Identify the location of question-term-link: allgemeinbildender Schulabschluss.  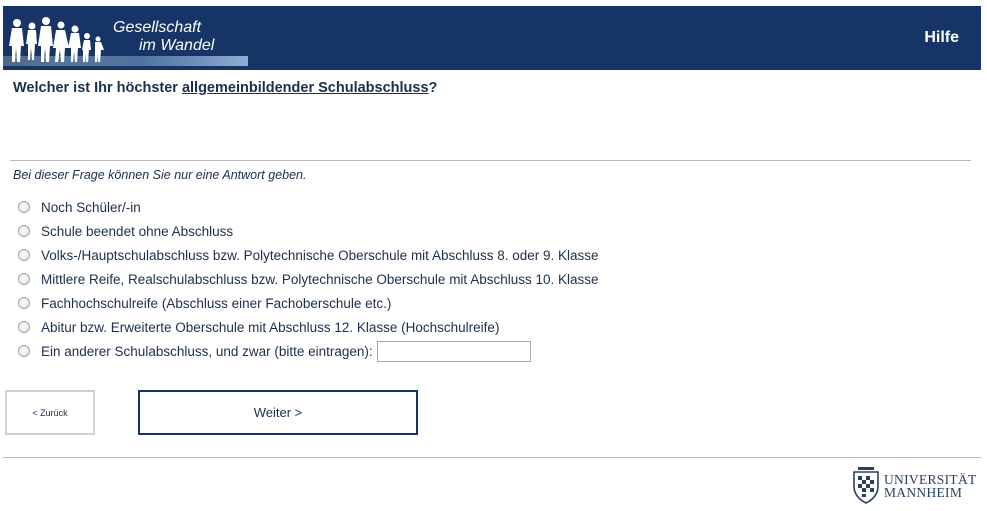
(305, 88).